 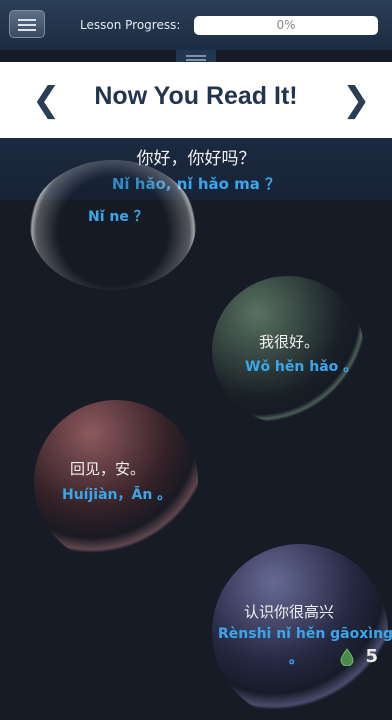 I want to click on menu-button, so click(x=27, y=24).